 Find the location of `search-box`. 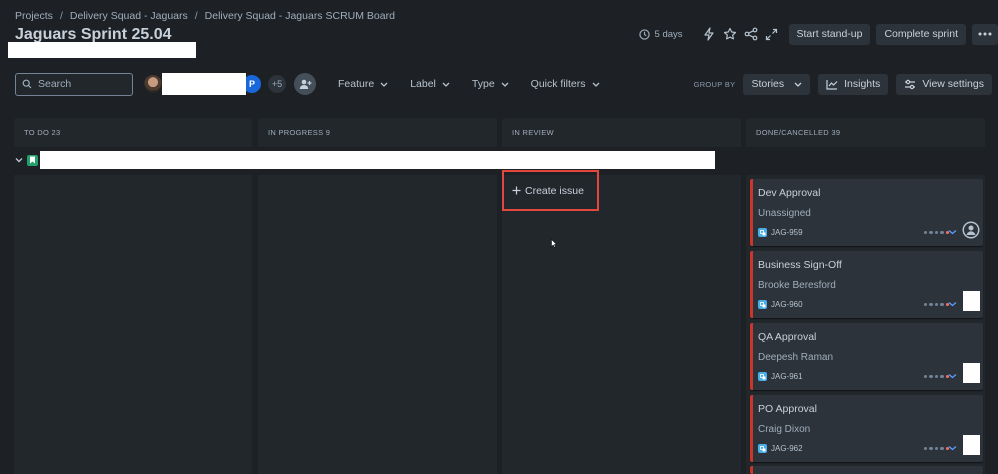

search-box is located at coordinates (74, 84).